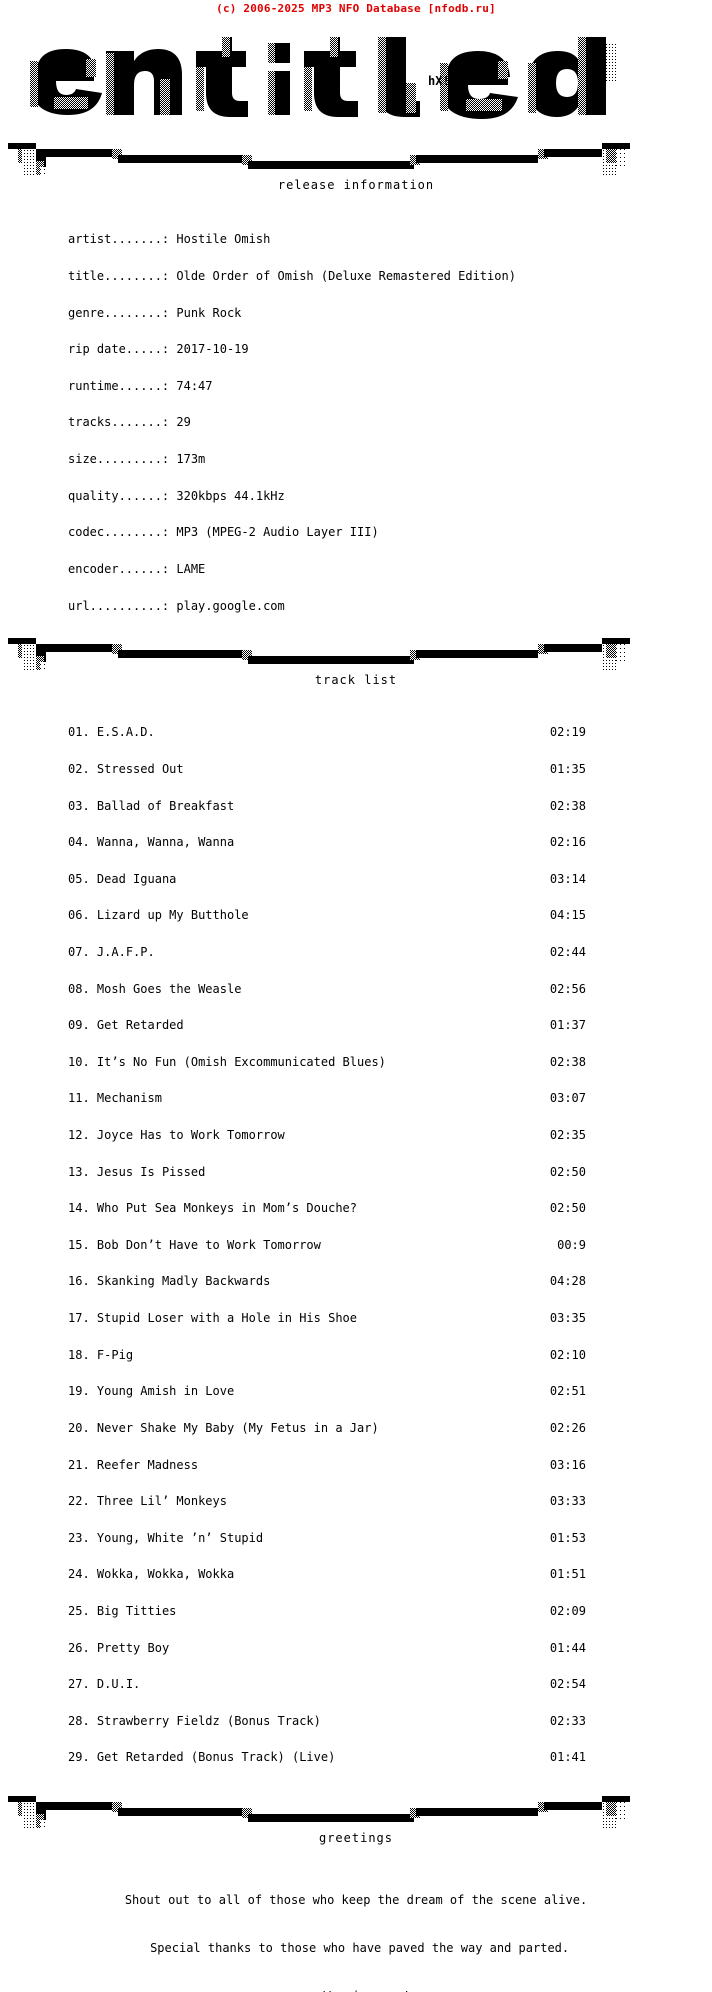 This screenshot has height=1992, width=712. What do you see at coordinates (327, 1538) in the screenshot?
I see `track-row: 23. Young, White ’n’ Stupid 01:53` at bounding box center [327, 1538].